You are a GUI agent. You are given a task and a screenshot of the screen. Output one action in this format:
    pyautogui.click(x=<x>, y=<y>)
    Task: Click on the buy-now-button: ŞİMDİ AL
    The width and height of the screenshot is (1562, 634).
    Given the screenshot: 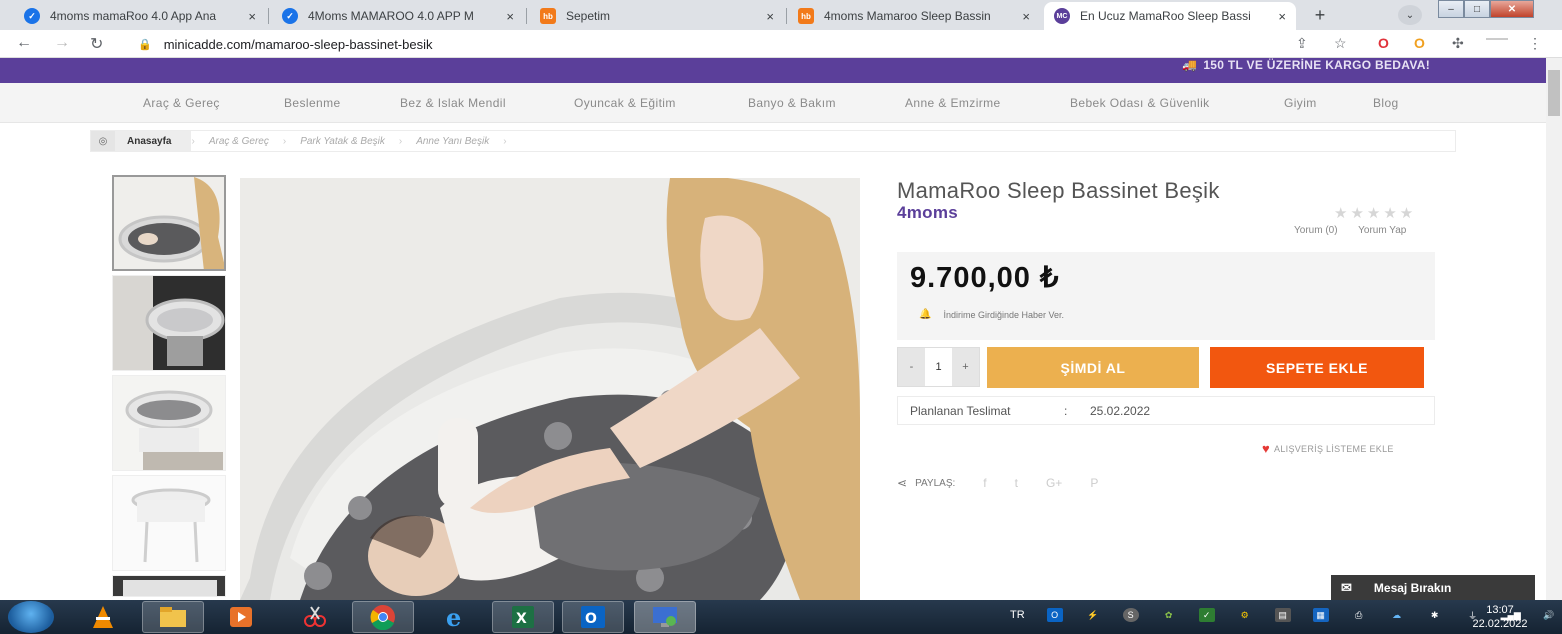 What is the action you would take?
    pyautogui.click(x=1093, y=367)
    